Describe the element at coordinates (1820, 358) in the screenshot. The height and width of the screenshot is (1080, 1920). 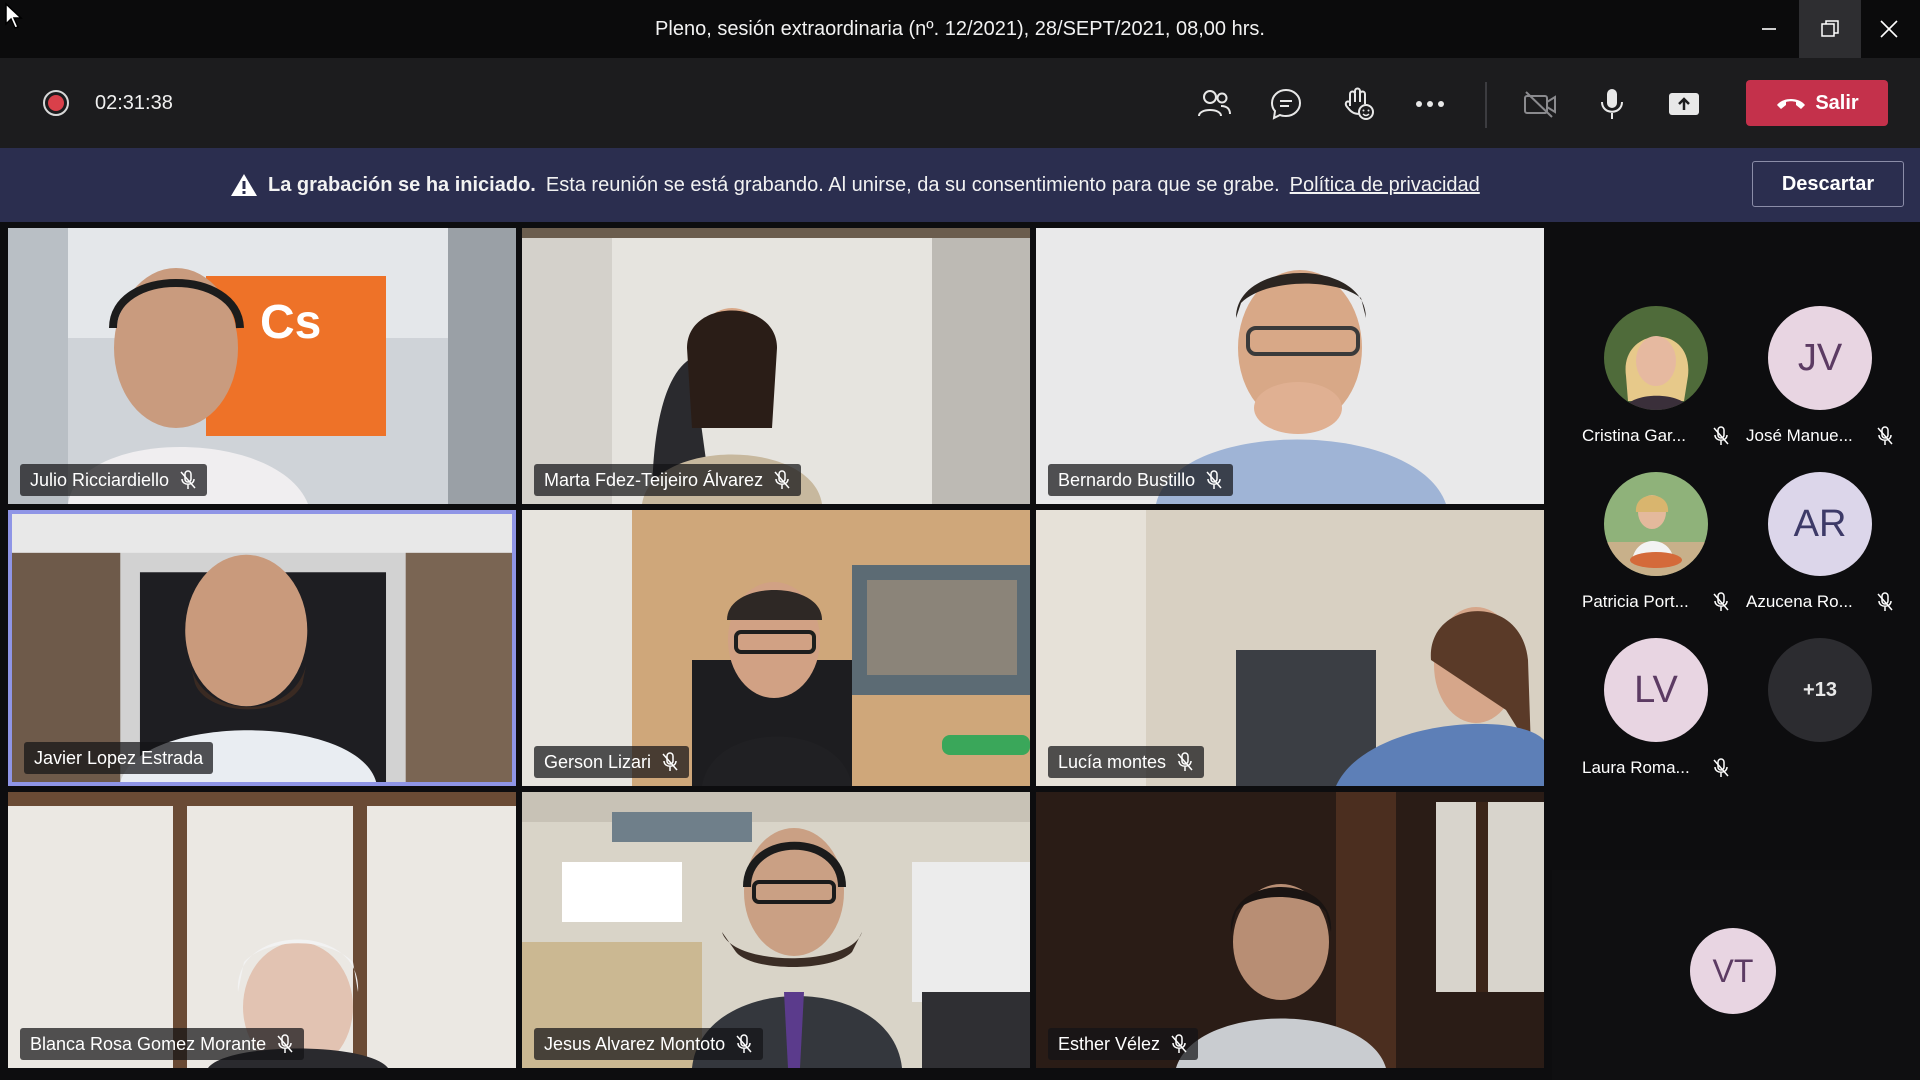
I see `avatar: JV` at that location.